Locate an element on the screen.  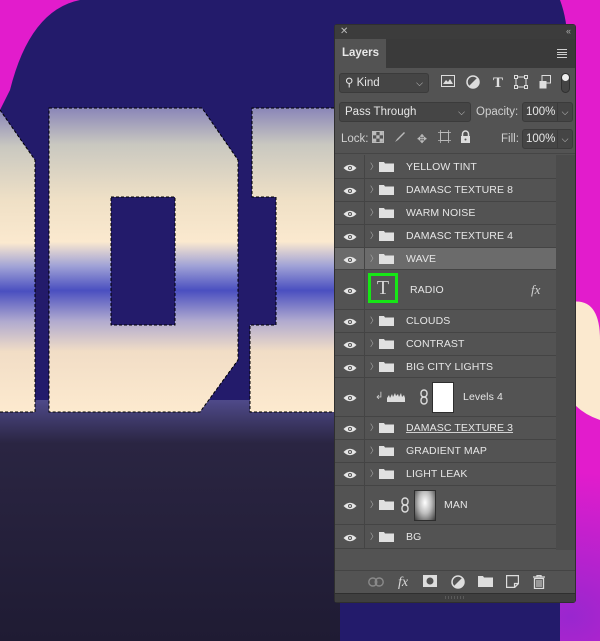
close-panel-icon: ✕ is located at coordinates (344, 31).